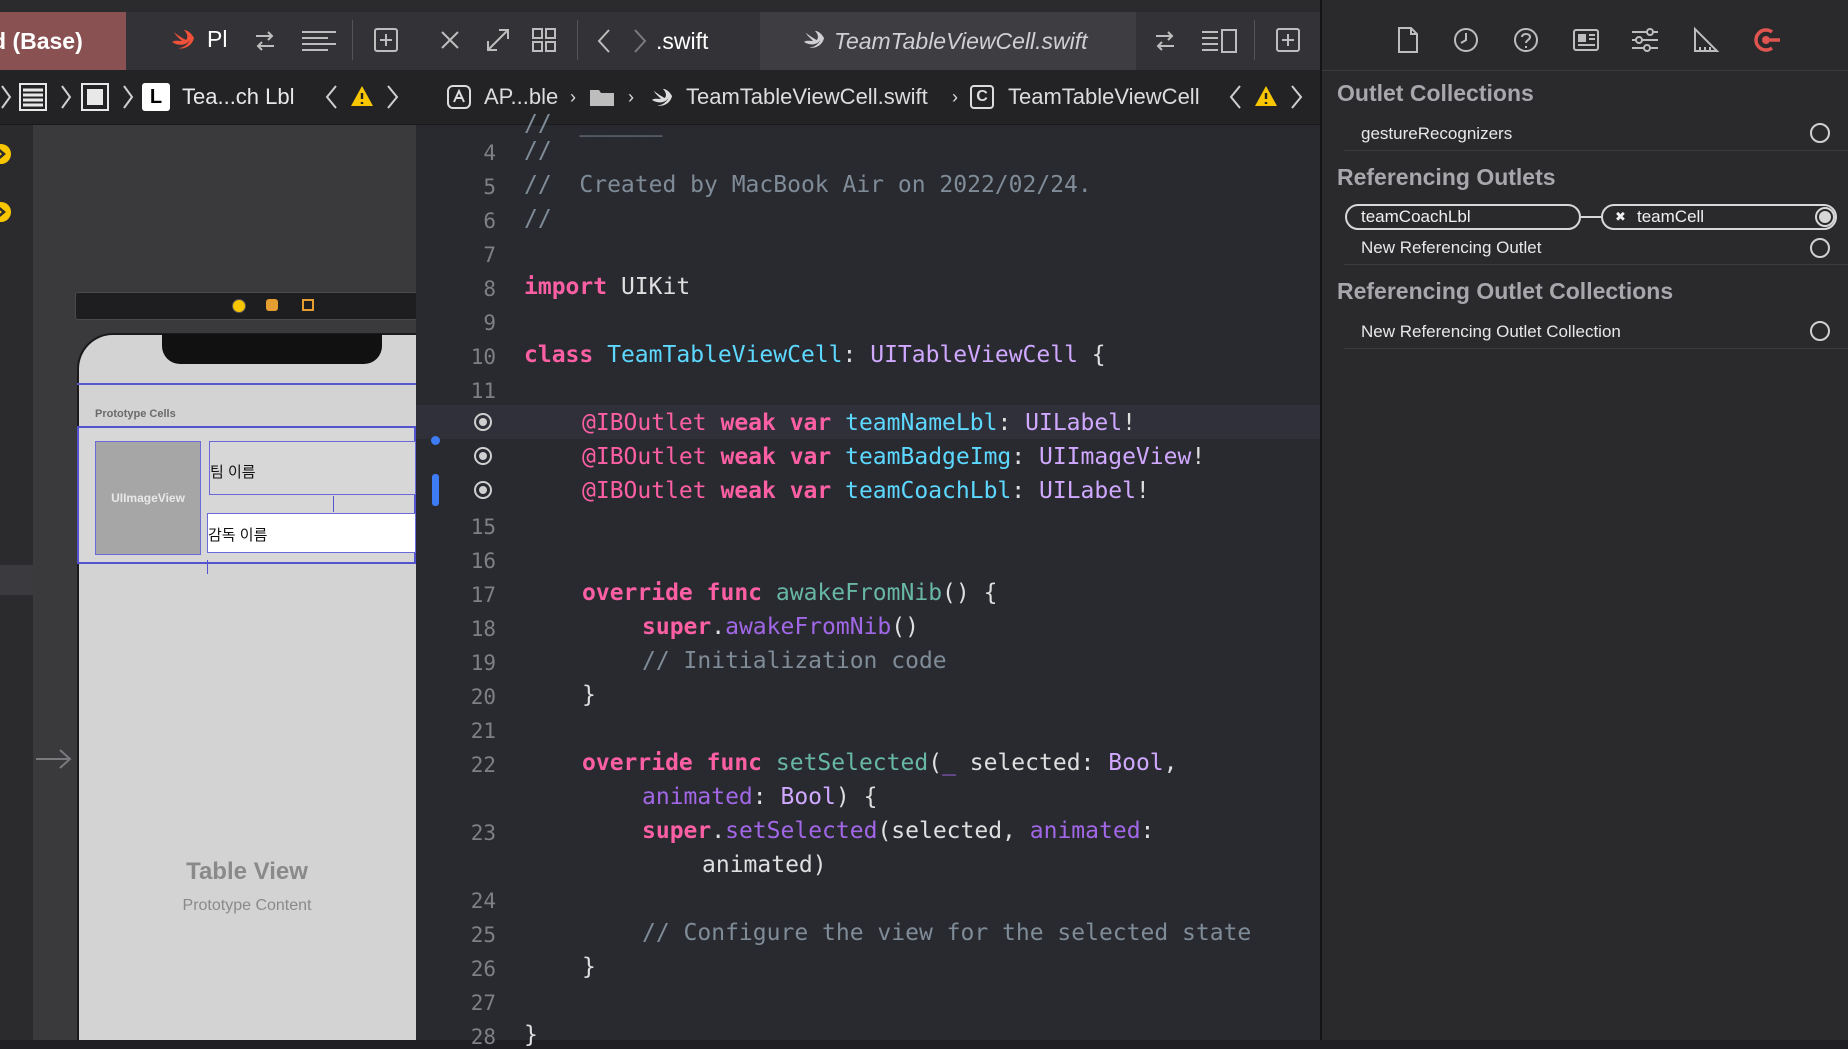 This screenshot has height=1049, width=1848. What do you see at coordinates (489, 255) in the screenshot?
I see `line-number: 7` at bounding box center [489, 255].